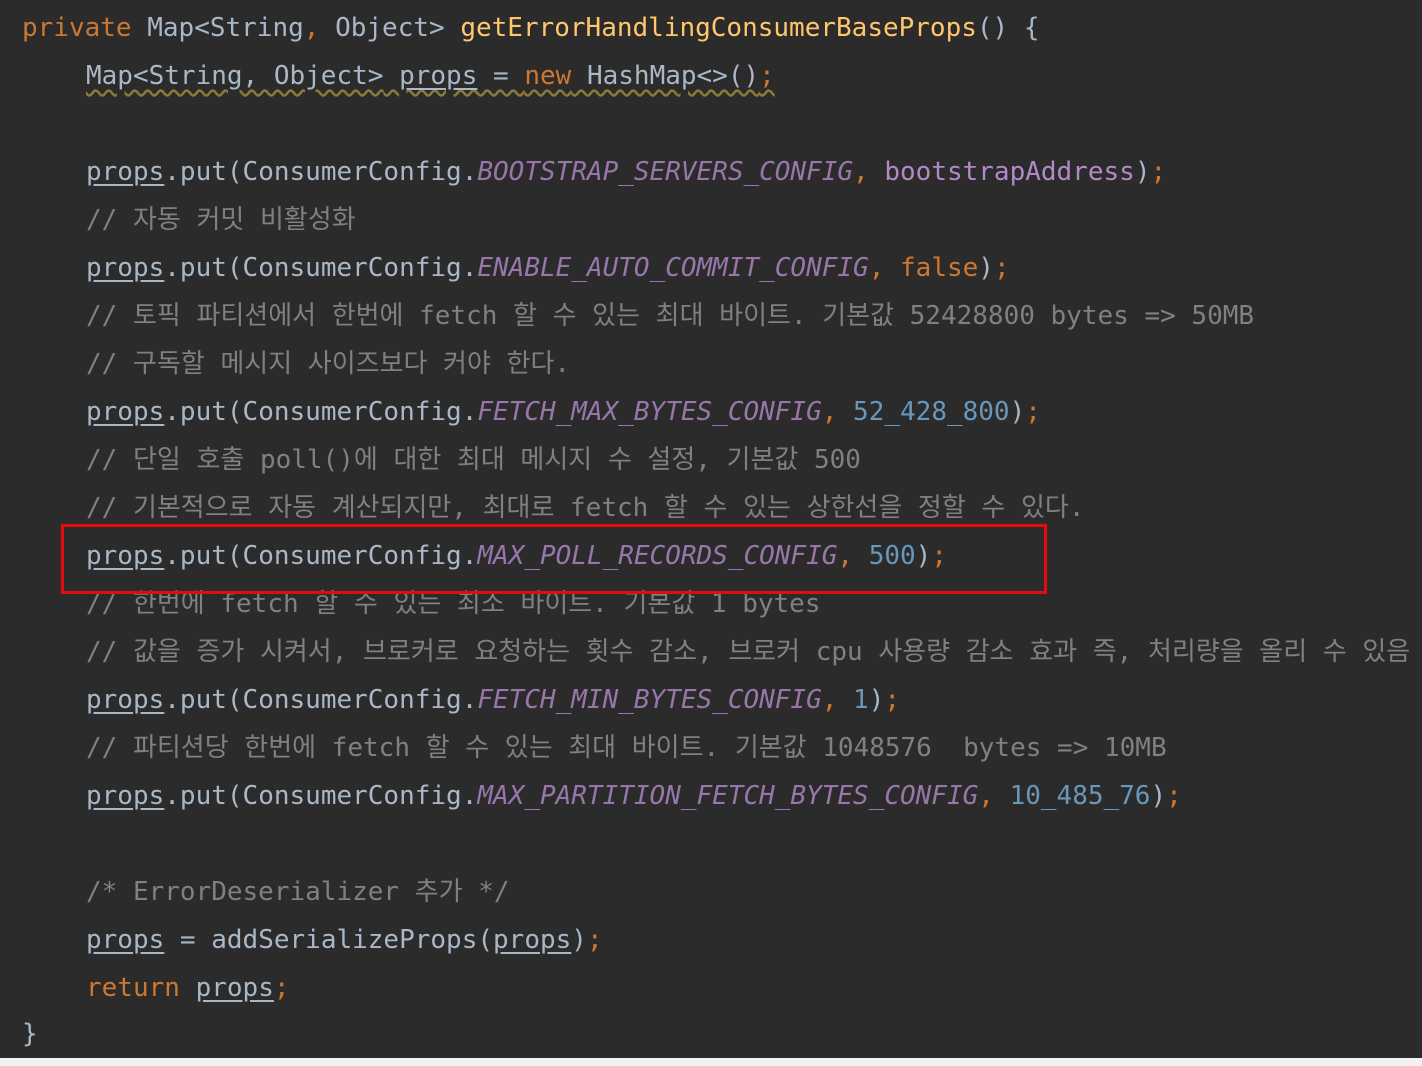 This screenshot has height=1066, width=1422. What do you see at coordinates (77, 28) in the screenshot?
I see `modifier-keyword: private` at bounding box center [77, 28].